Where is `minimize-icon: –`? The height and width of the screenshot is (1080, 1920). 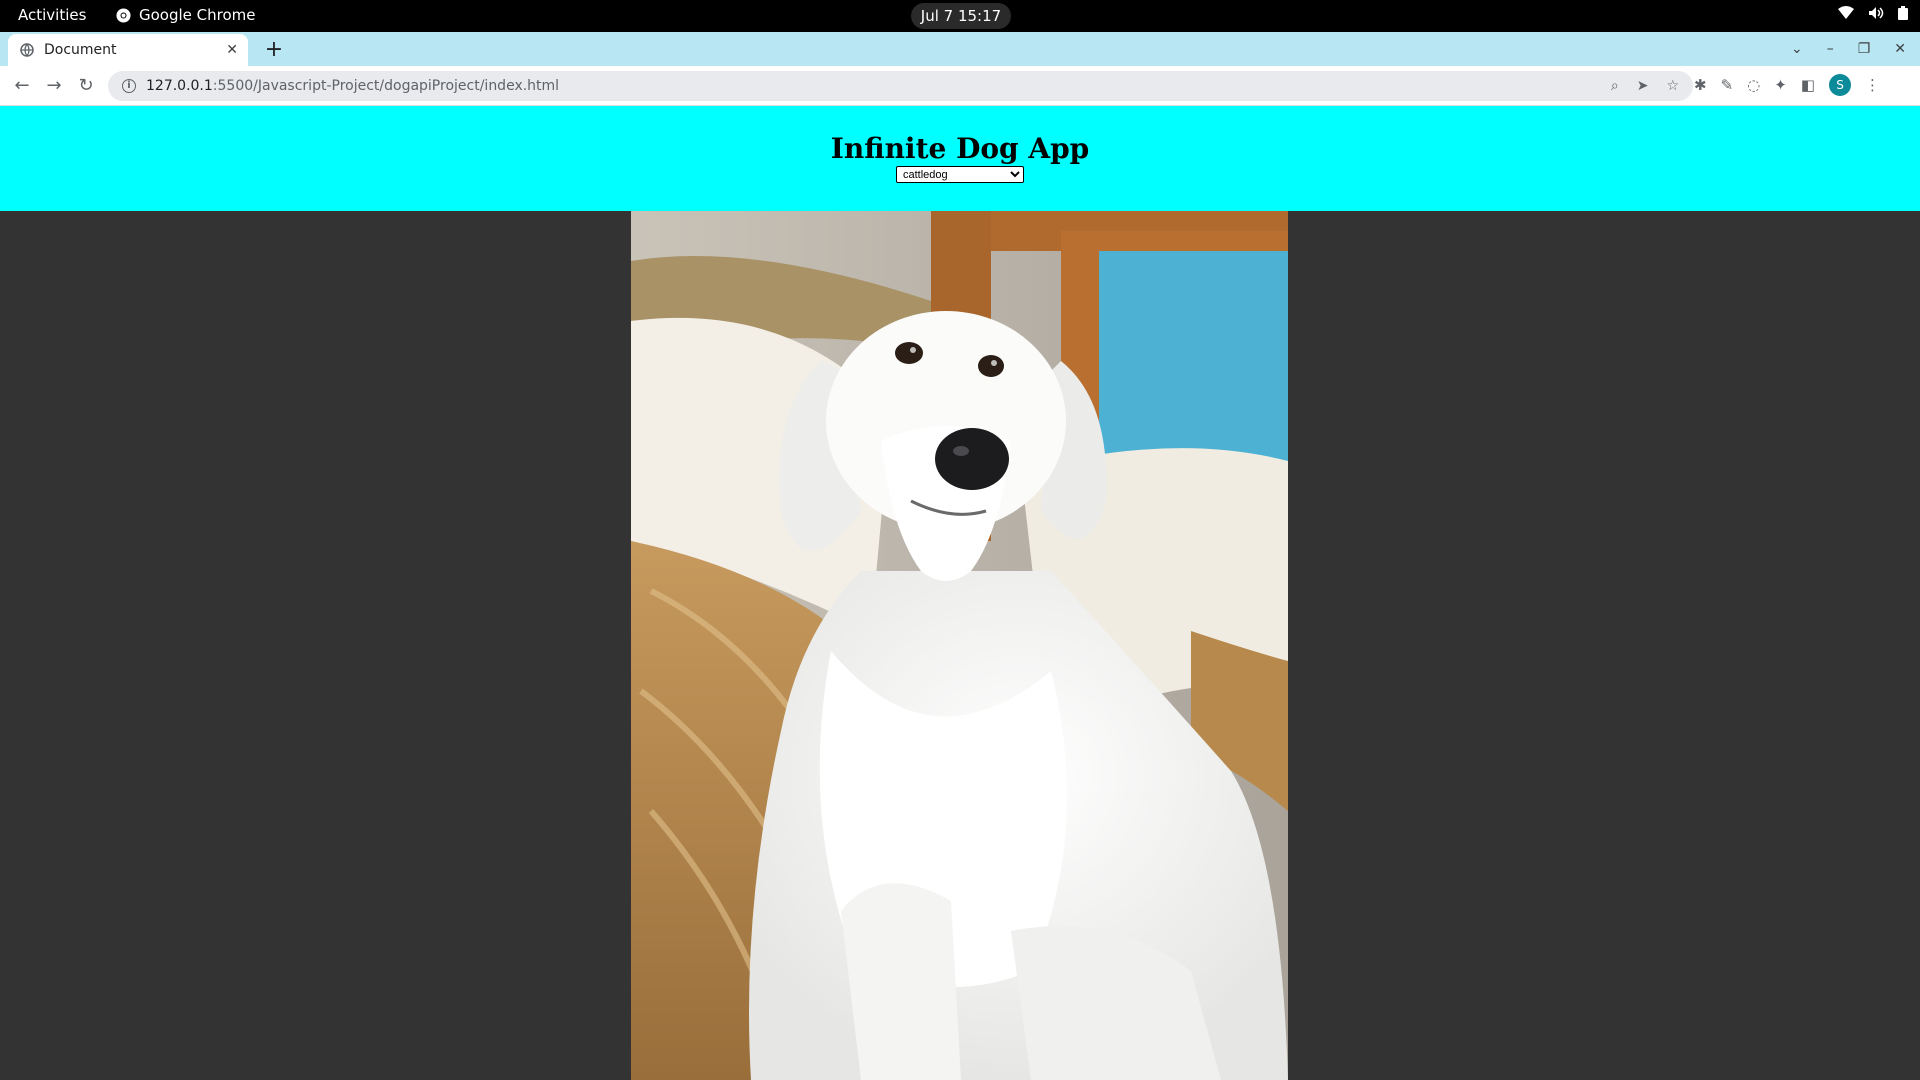 minimize-icon: – is located at coordinates (1830, 49).